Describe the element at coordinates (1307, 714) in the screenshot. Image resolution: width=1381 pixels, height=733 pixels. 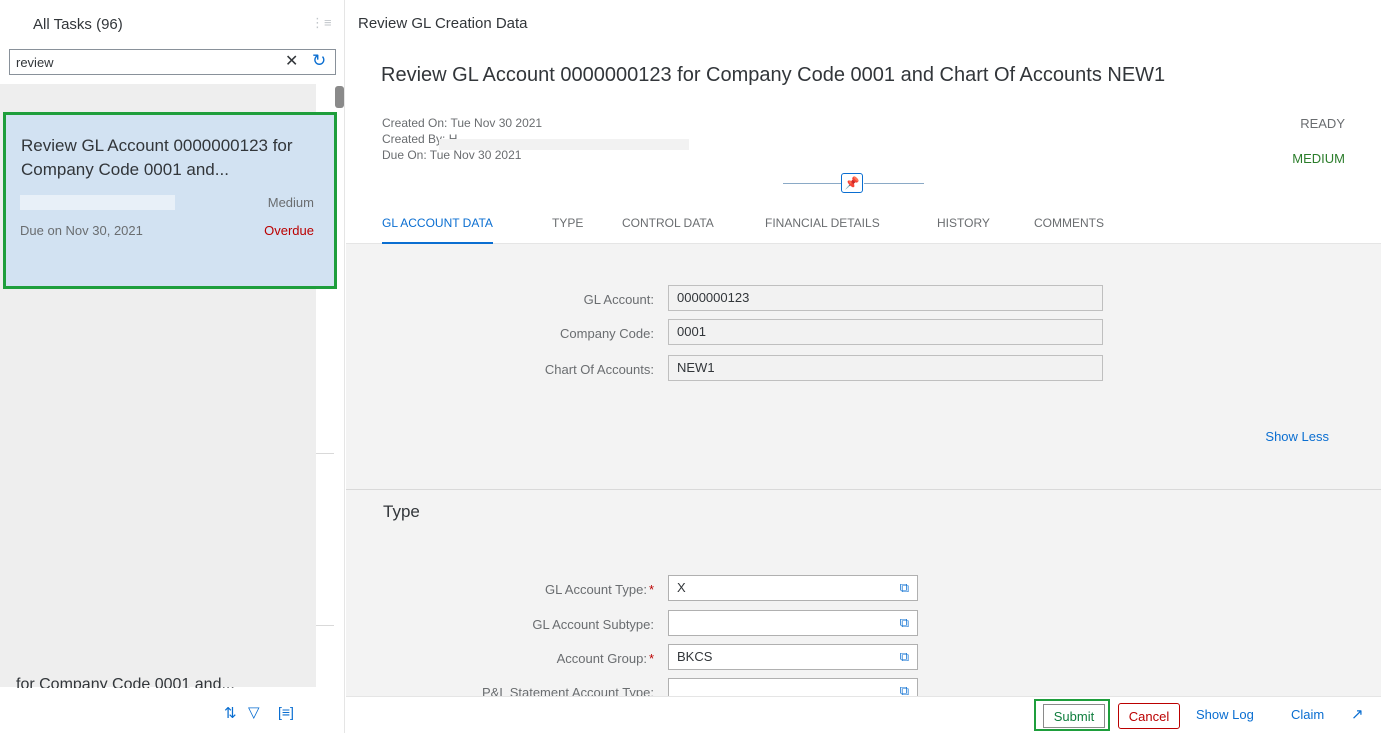
I see `claim-button: Claim` at that location.